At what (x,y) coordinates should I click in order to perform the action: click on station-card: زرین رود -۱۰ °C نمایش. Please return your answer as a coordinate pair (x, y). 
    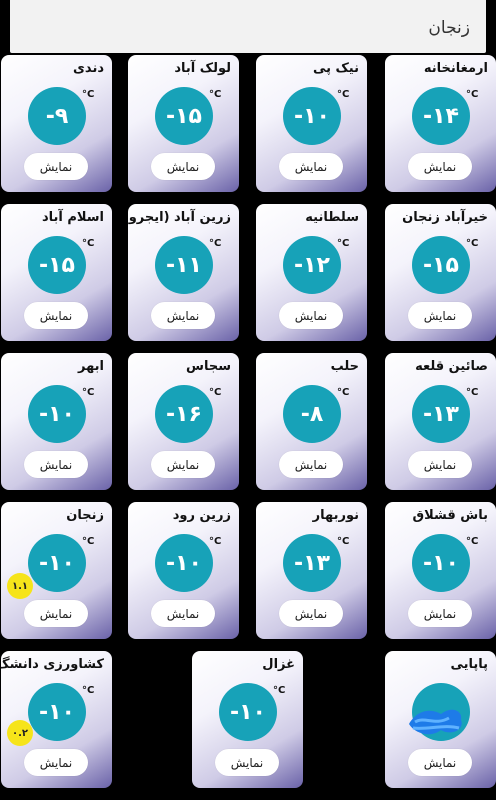
    Looking at the image, I should click on (183, 570).